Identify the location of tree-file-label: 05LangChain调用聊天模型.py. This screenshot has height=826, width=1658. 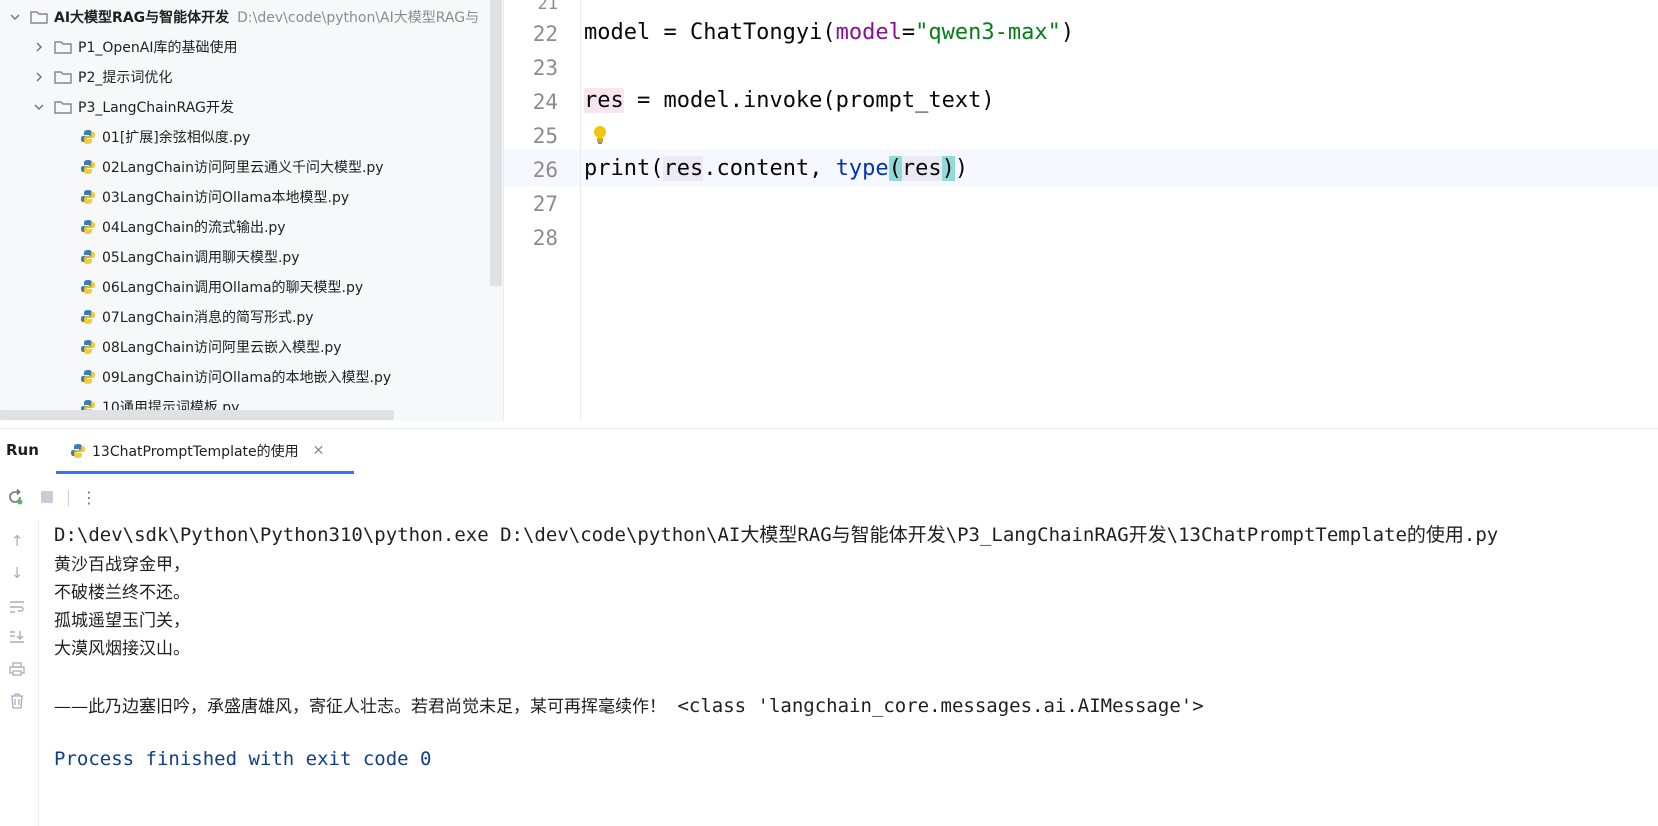
(201, 258).